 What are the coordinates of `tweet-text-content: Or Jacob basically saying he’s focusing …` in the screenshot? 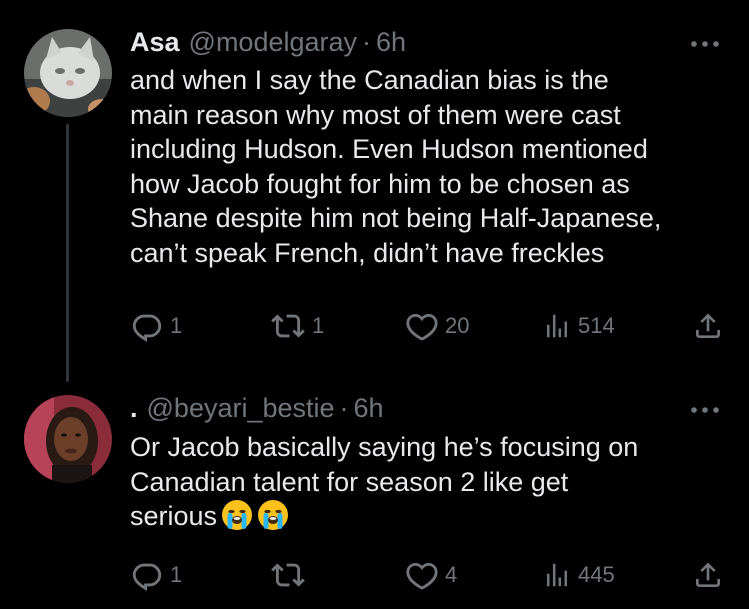 It's located at (384, 481).